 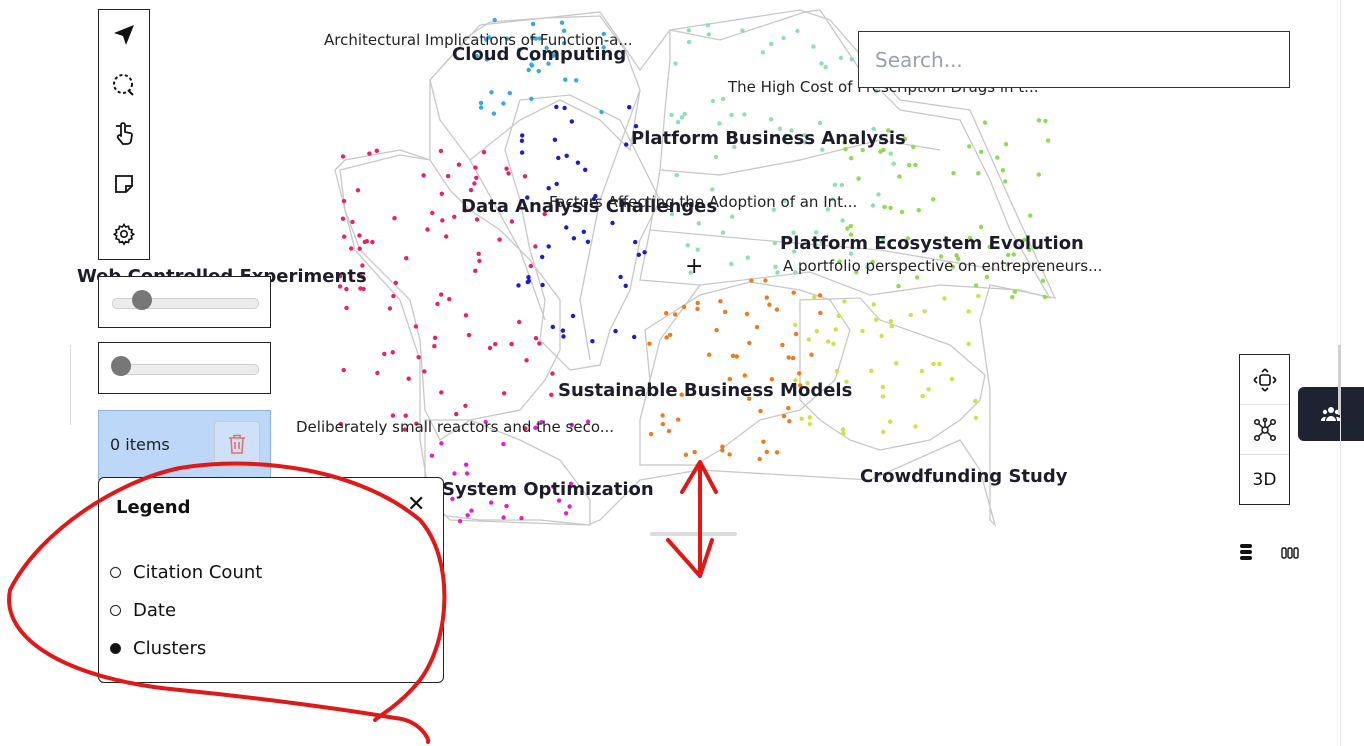 What do you see at coordinates (416, 504) in the screenshot?
I see `legend-close-button: ✕` at bounding box center [416, 504].